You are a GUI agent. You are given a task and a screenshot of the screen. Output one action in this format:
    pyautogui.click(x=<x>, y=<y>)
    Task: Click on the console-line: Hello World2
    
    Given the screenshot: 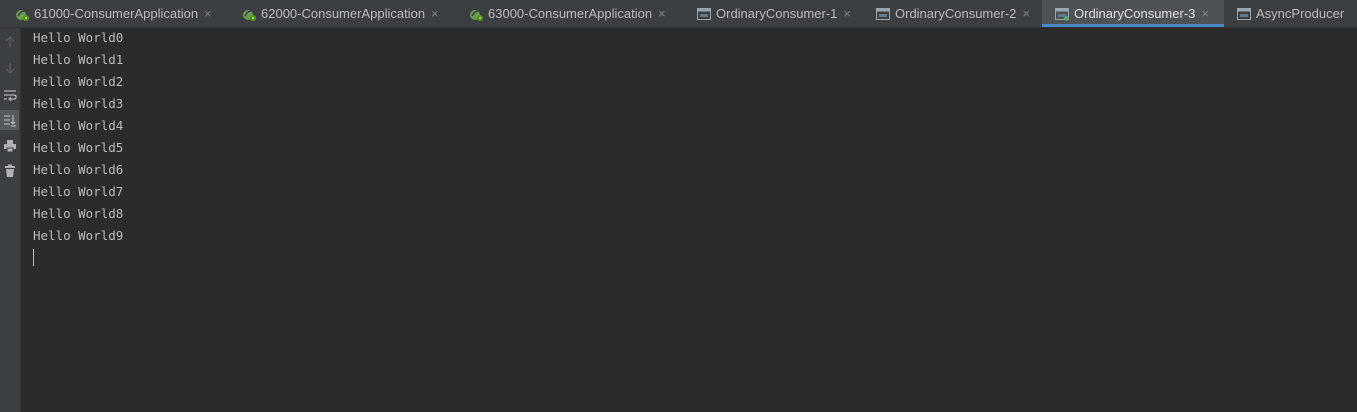 What is the action you would take?
    pyautogui.click(x=78, y=81)
    